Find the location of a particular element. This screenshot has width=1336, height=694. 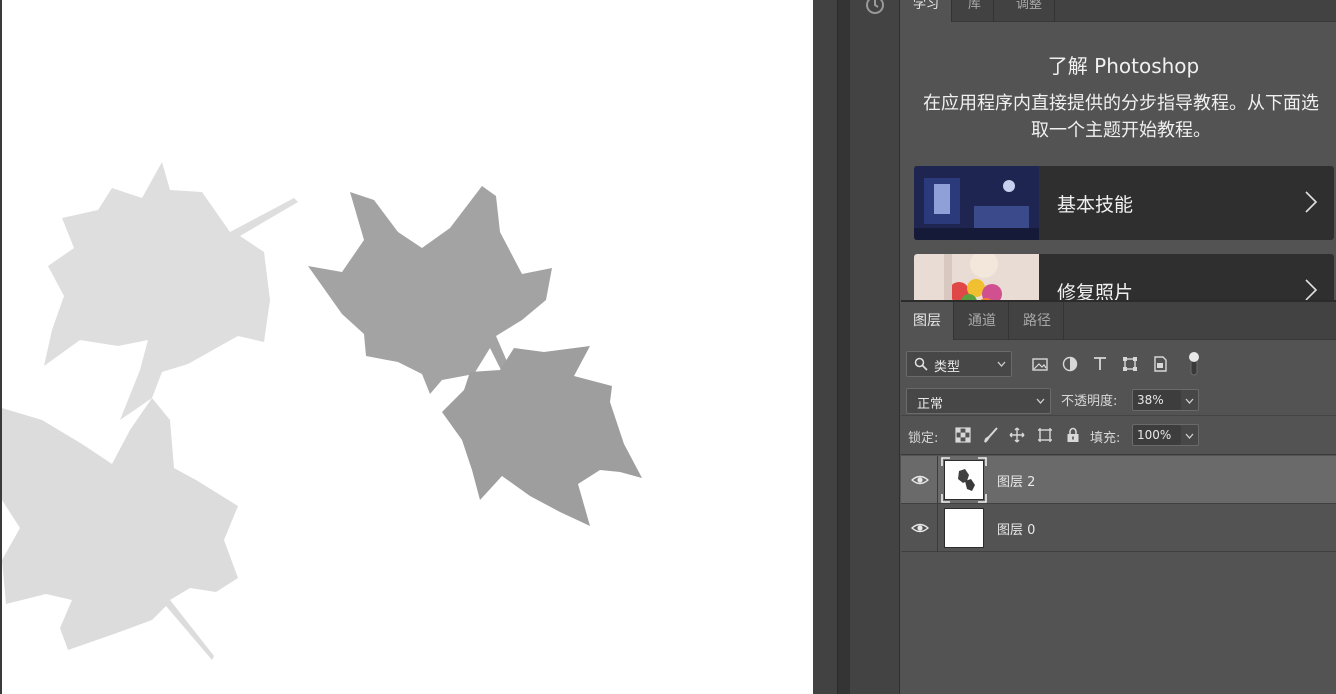

lock-all-icon is located at coordinates (1073, 435).